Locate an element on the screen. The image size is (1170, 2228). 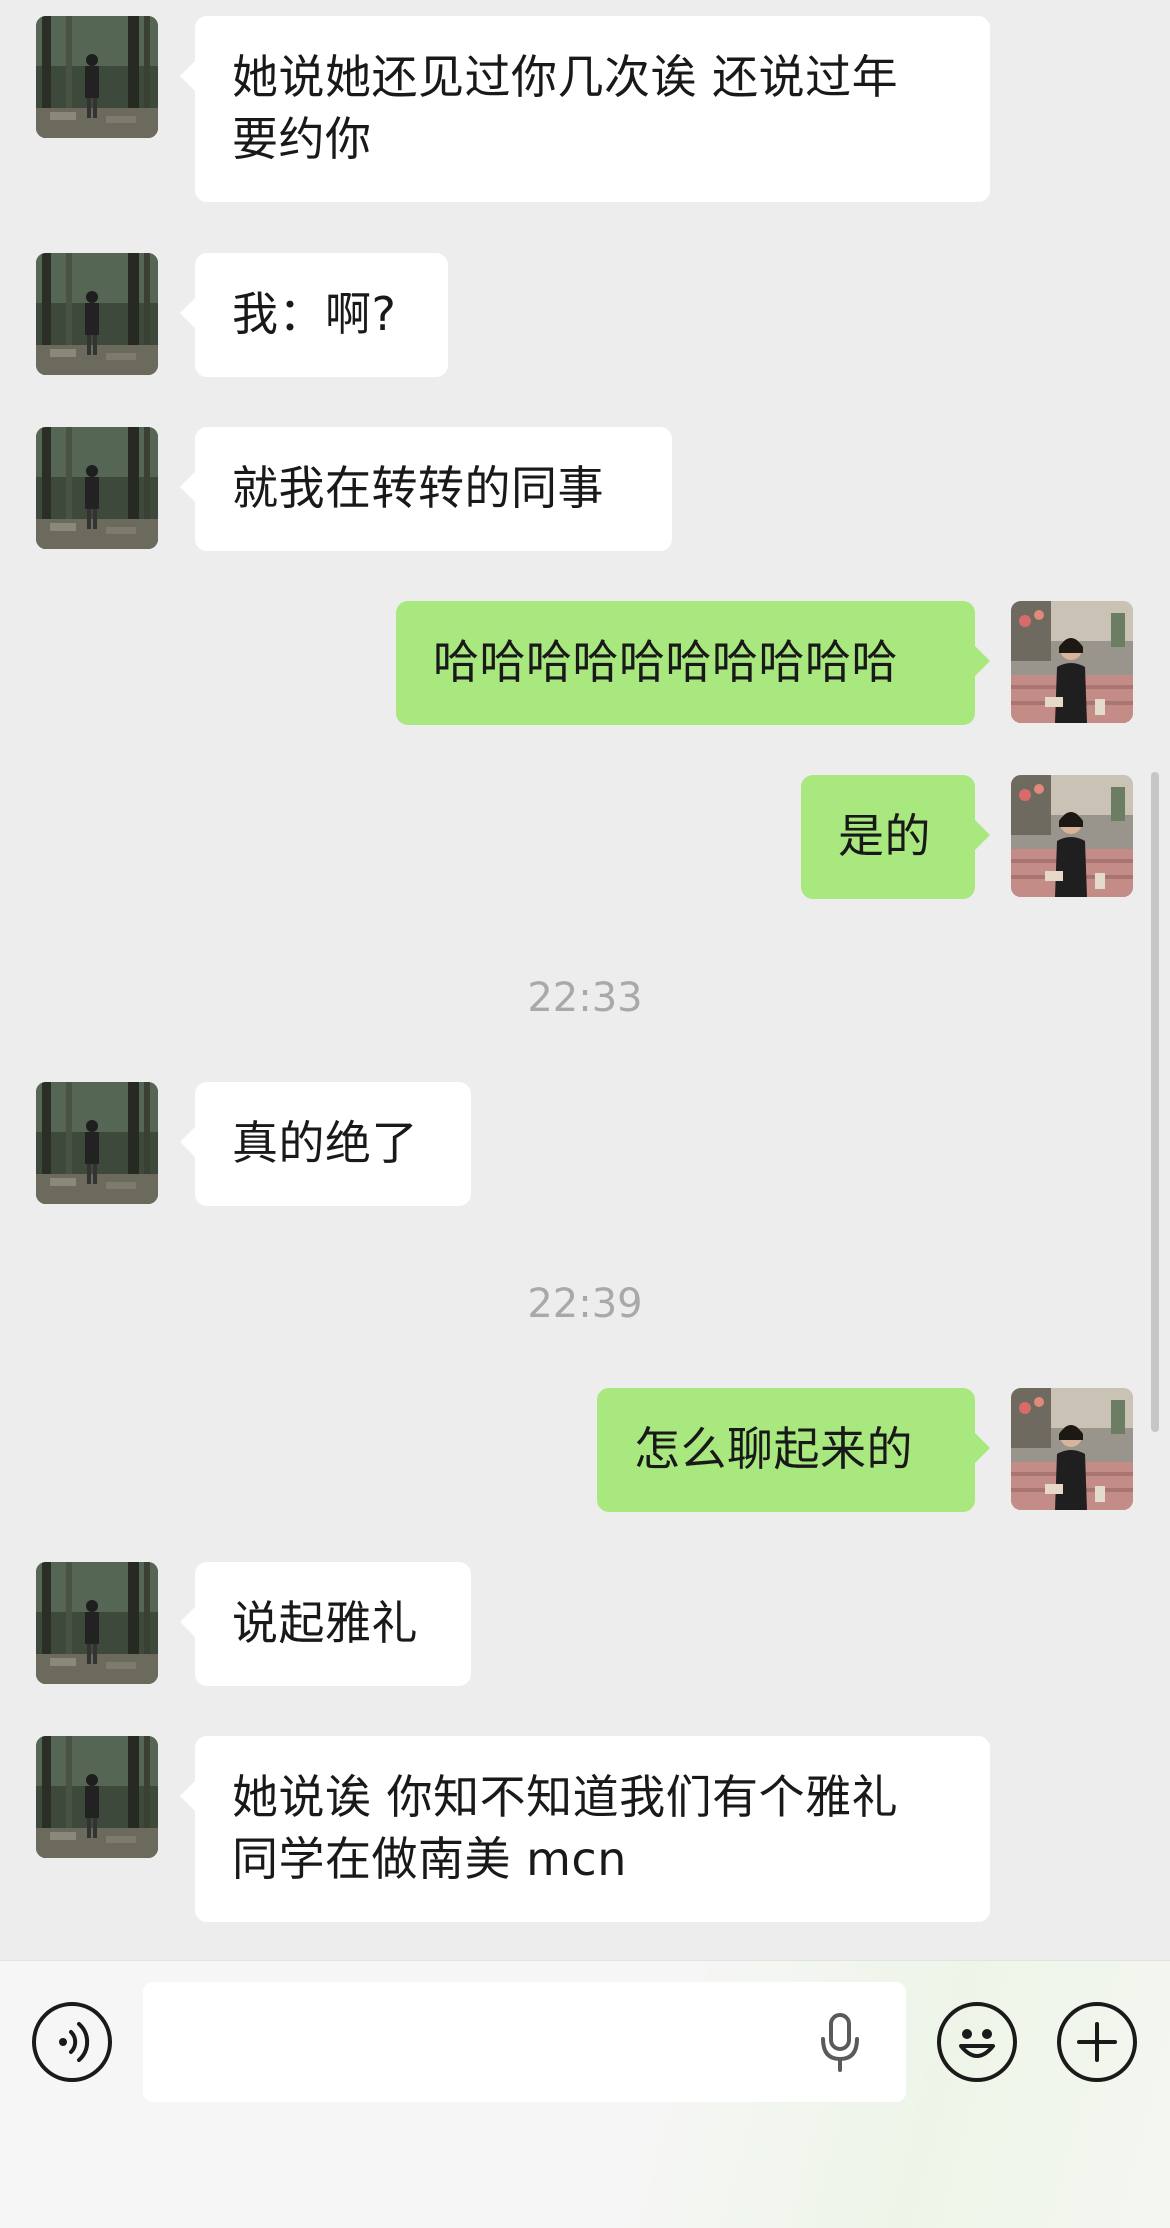
scrollbar is located at coordinates (1155, 1102).